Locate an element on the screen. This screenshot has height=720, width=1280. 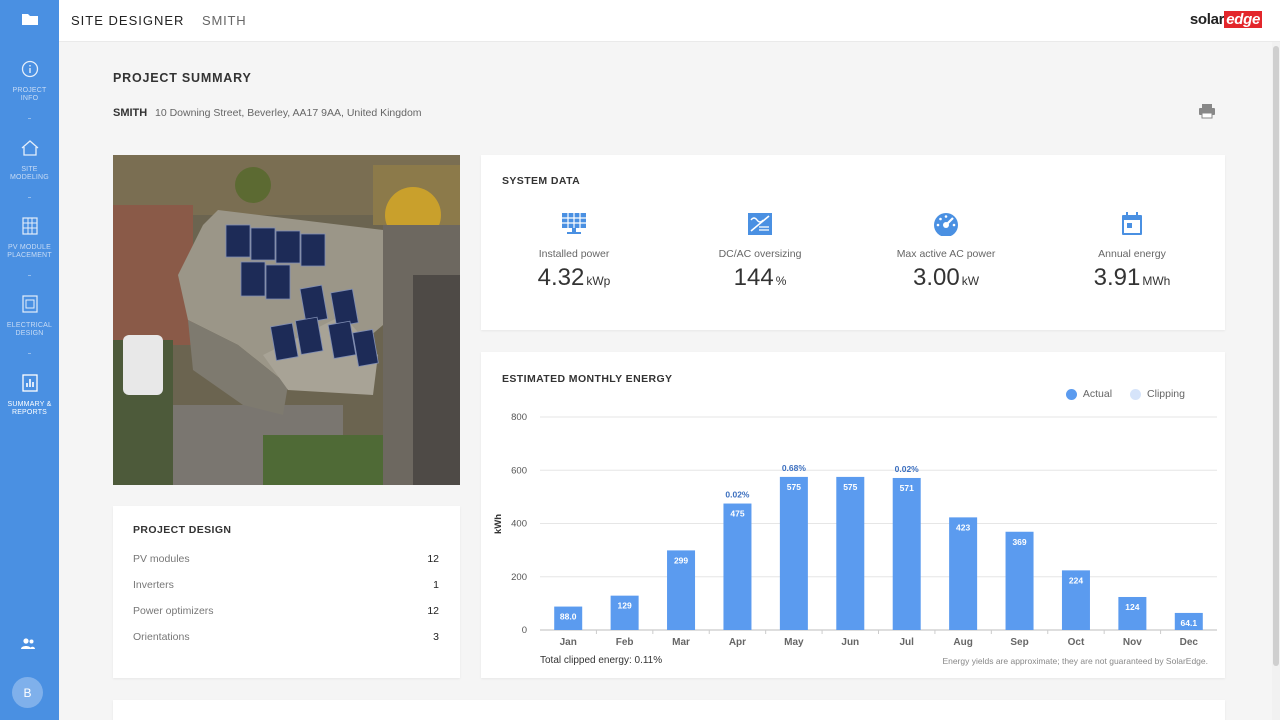
sidebar-item-electrical-design: ELECTRICAL DESIGN is located at coordinates (29, 316).